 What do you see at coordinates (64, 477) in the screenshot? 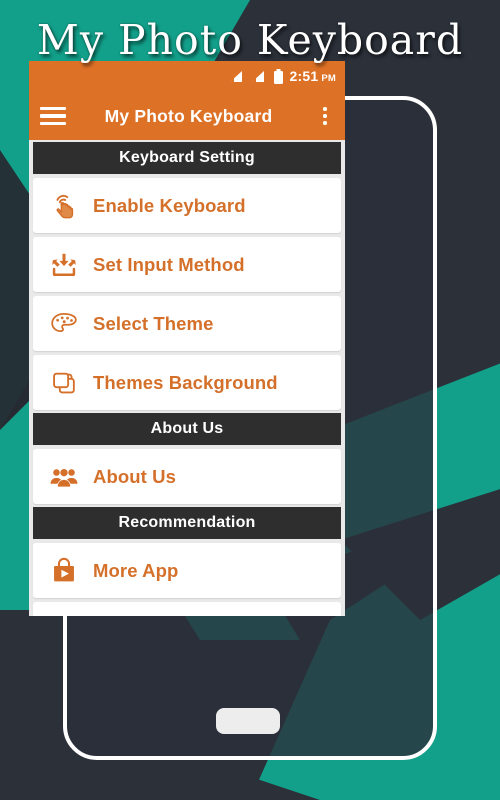
I see `people-group-icon` at bounding box center [64, 477].